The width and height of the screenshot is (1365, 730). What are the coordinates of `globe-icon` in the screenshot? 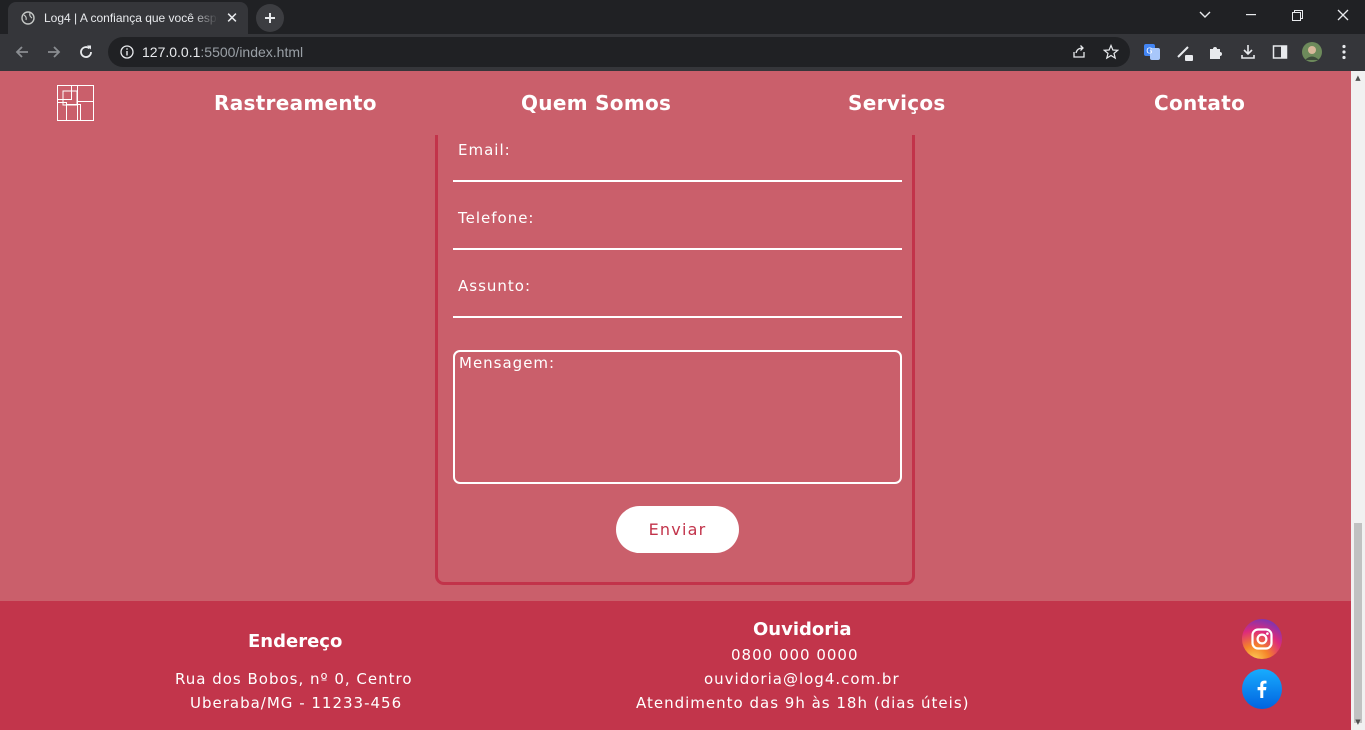 It's located at (28, 18).